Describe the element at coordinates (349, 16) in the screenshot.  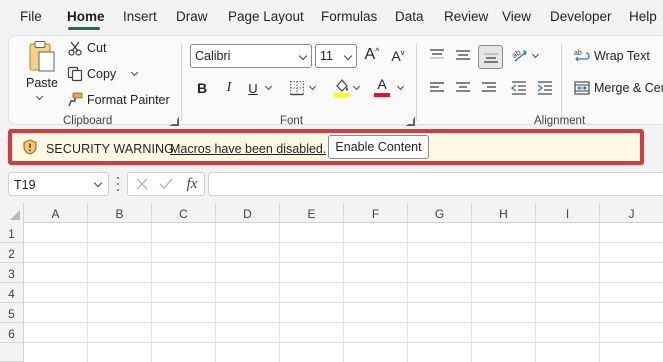
I see `tab-formulas: Formulas` at that location.